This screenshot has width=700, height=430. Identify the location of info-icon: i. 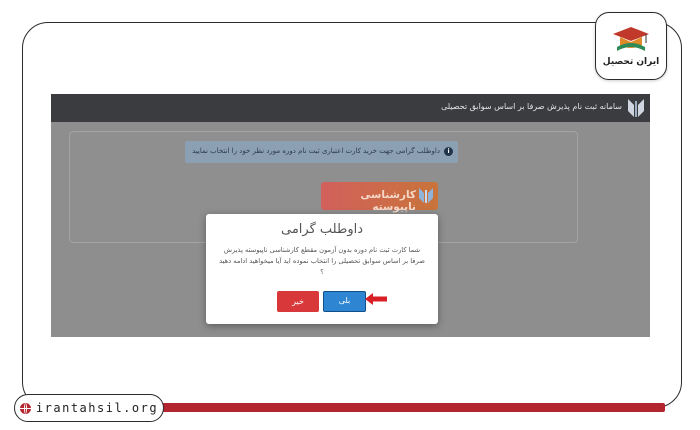
(448, 151).